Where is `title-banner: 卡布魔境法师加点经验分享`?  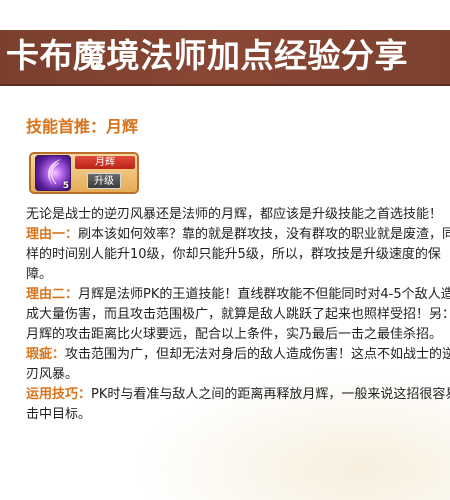 title-banner: 卡布魔境法师加点经验分享 is located at coordinates (225, 58).